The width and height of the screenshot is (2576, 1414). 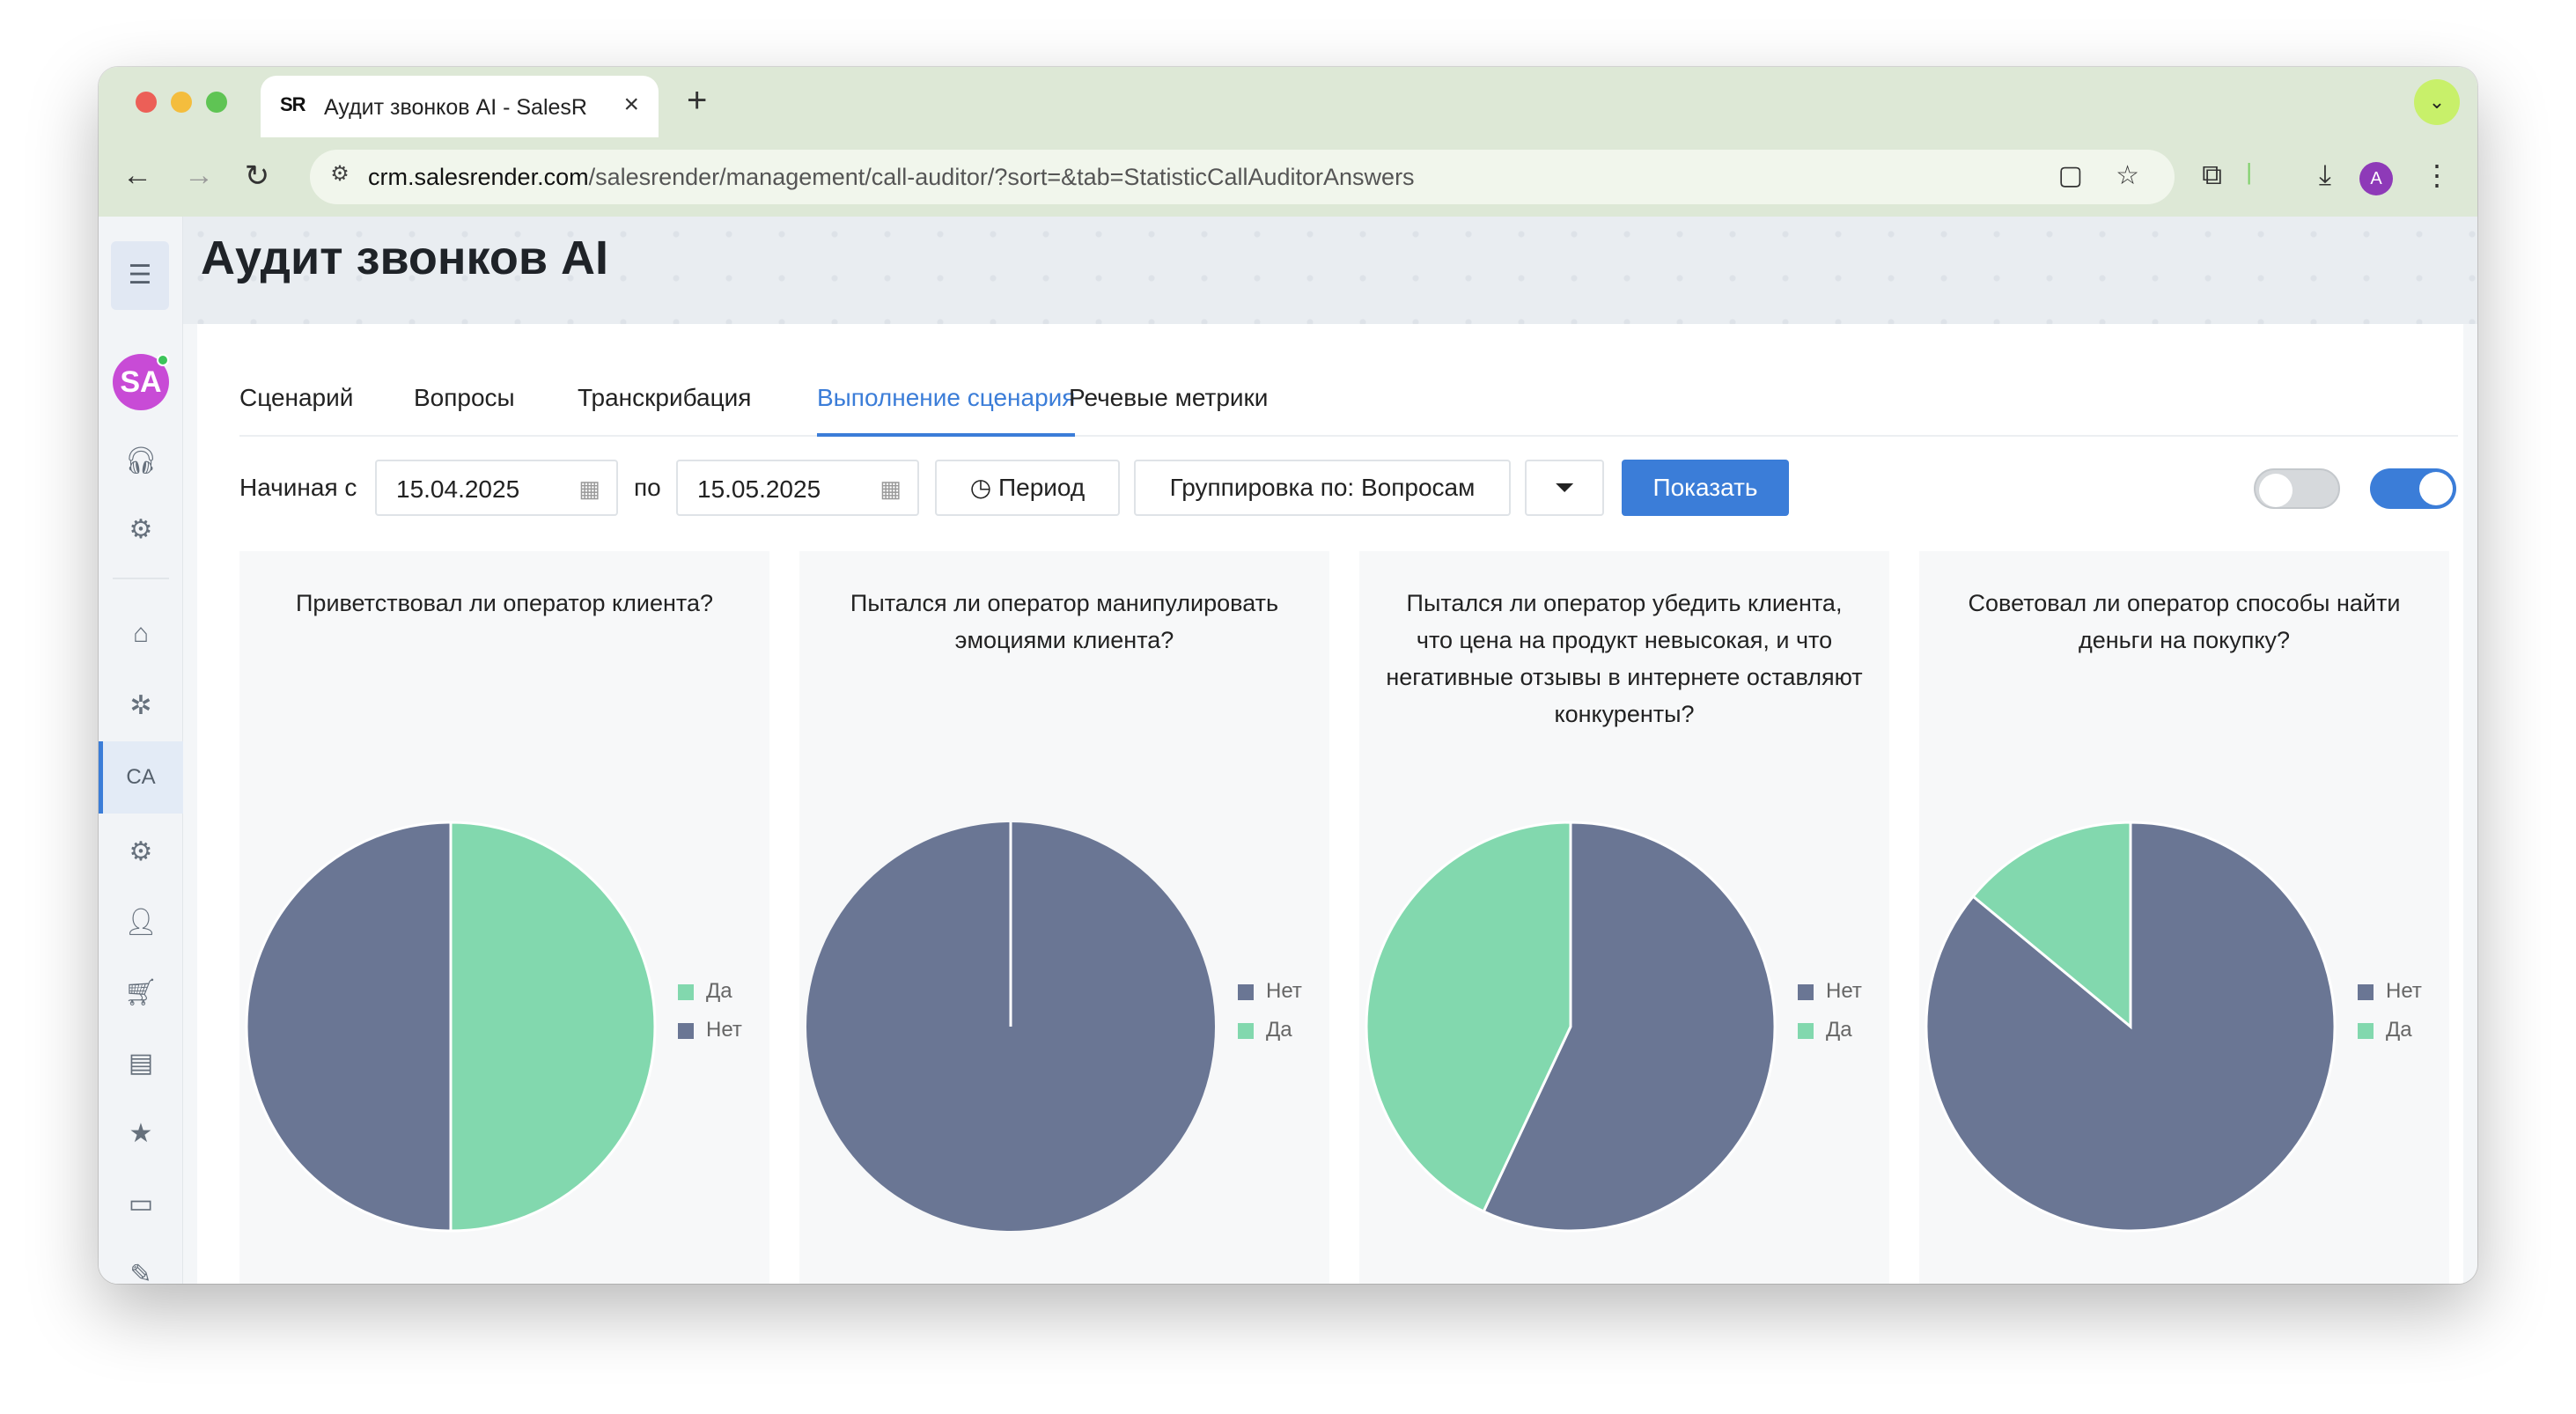 I want to click on tab-search-icon: ⌄, so click(x=2437, y=102).